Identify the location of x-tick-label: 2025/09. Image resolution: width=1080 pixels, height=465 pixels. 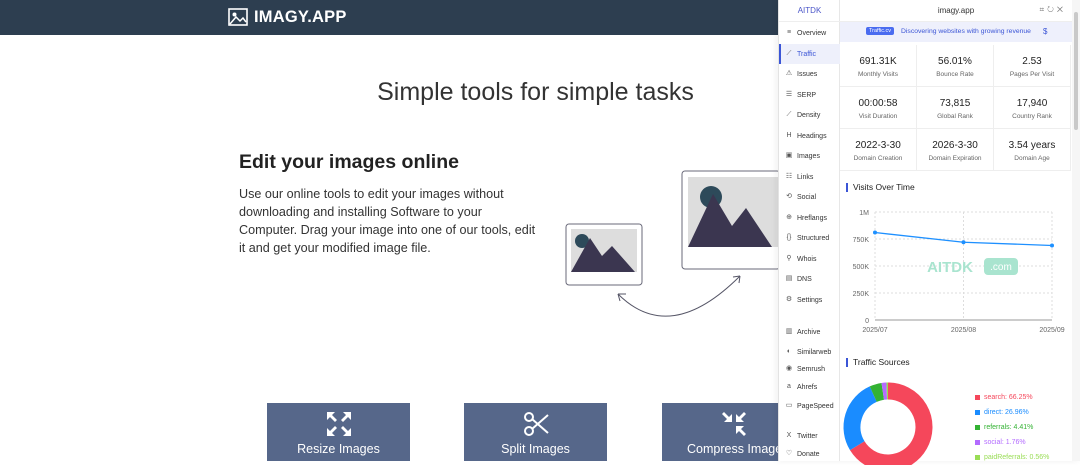
(1051, 330).